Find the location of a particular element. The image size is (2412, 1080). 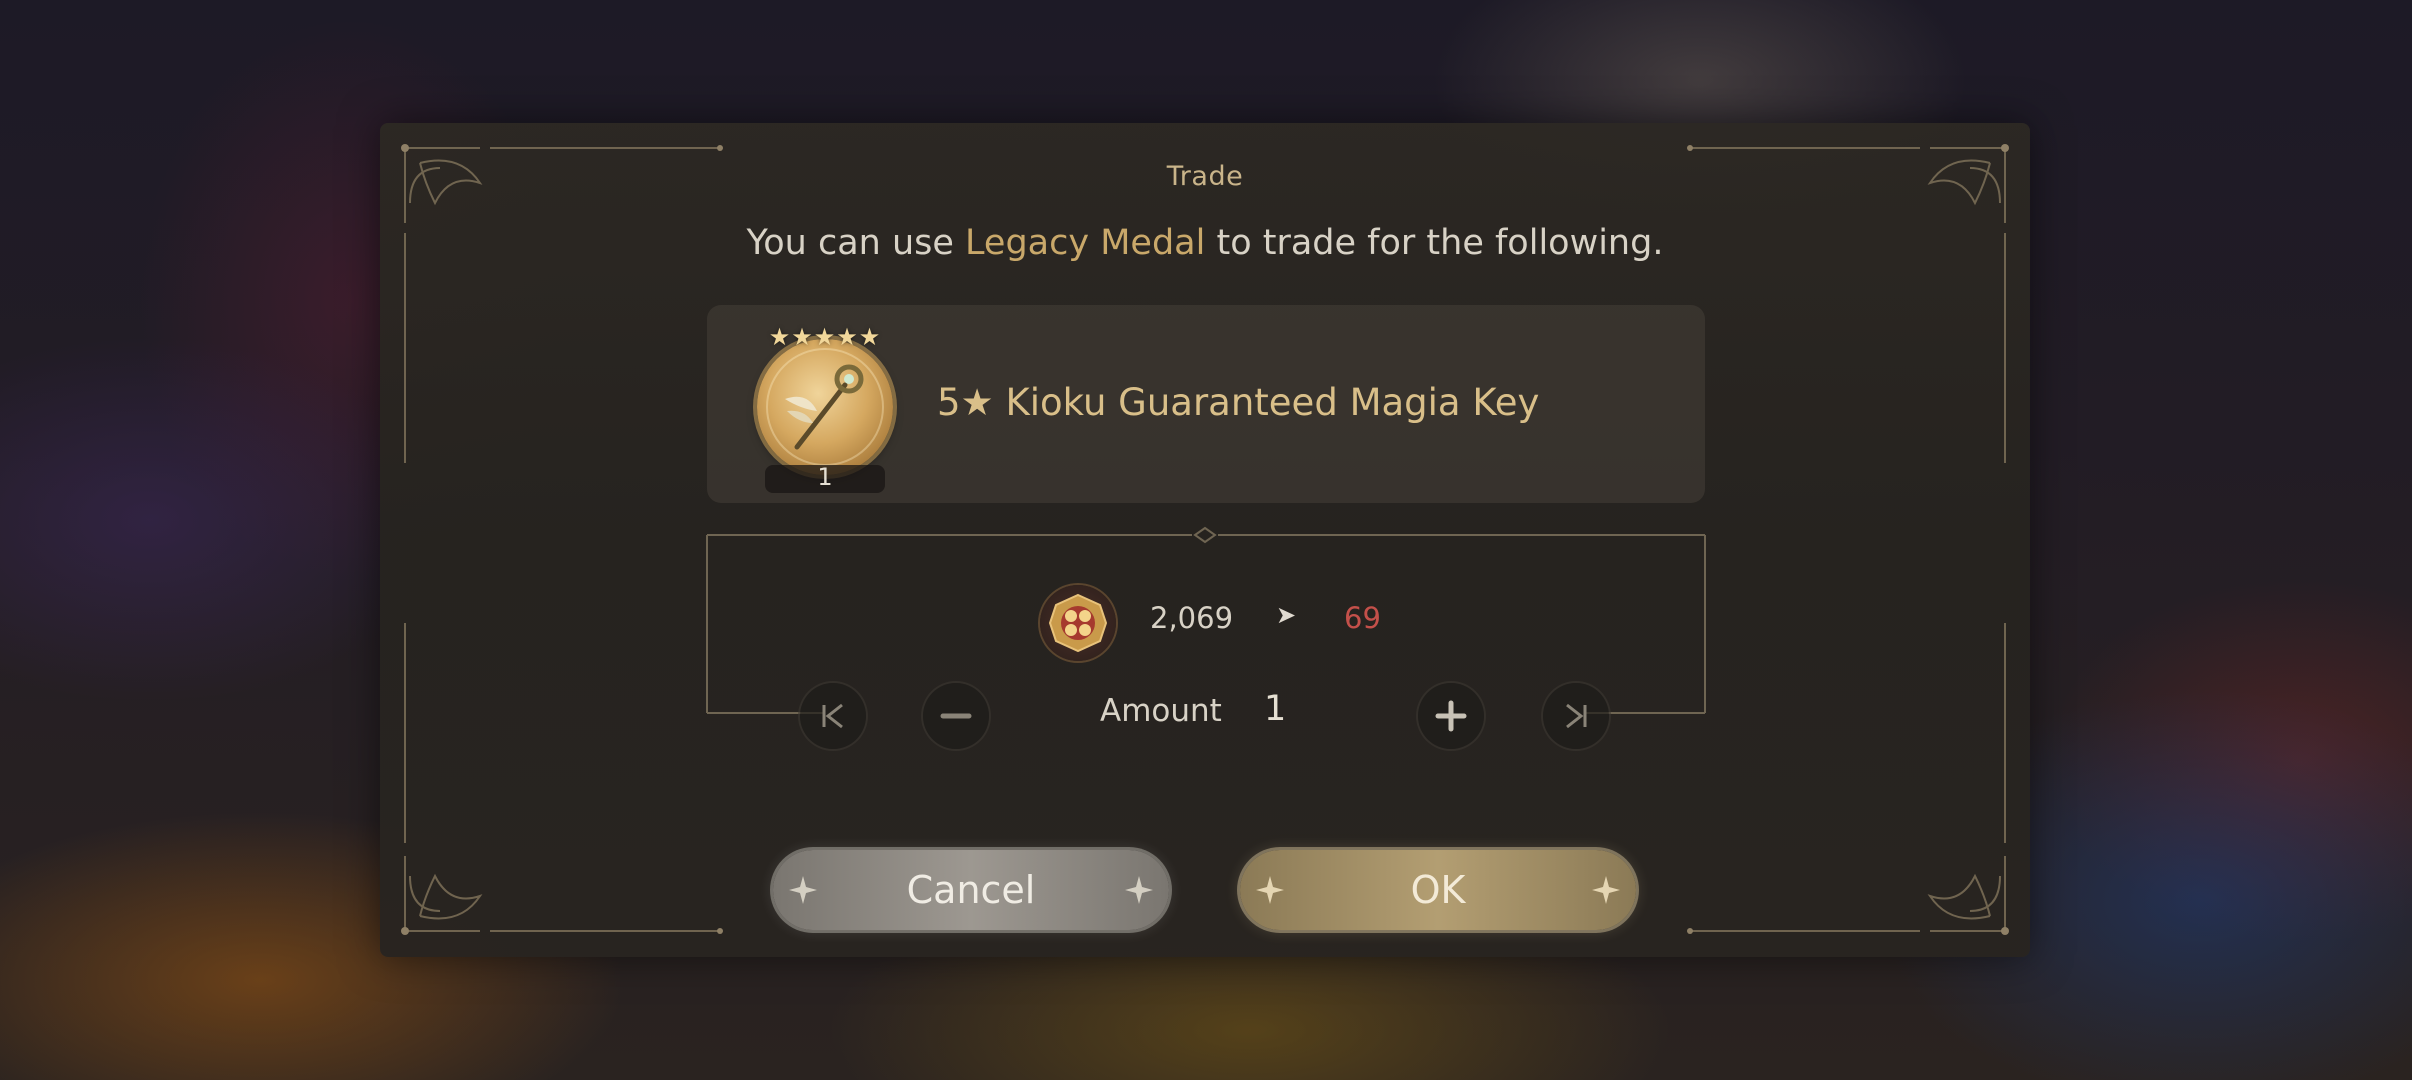

subtitle-text-post: to trade for the following. is located at coordinates (1434, 243).